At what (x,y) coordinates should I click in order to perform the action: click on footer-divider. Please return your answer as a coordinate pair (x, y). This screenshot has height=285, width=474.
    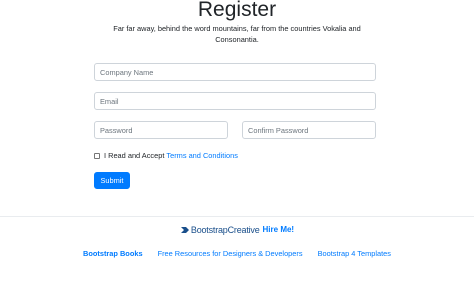
    Looking at the image, I should click on (237, 216).